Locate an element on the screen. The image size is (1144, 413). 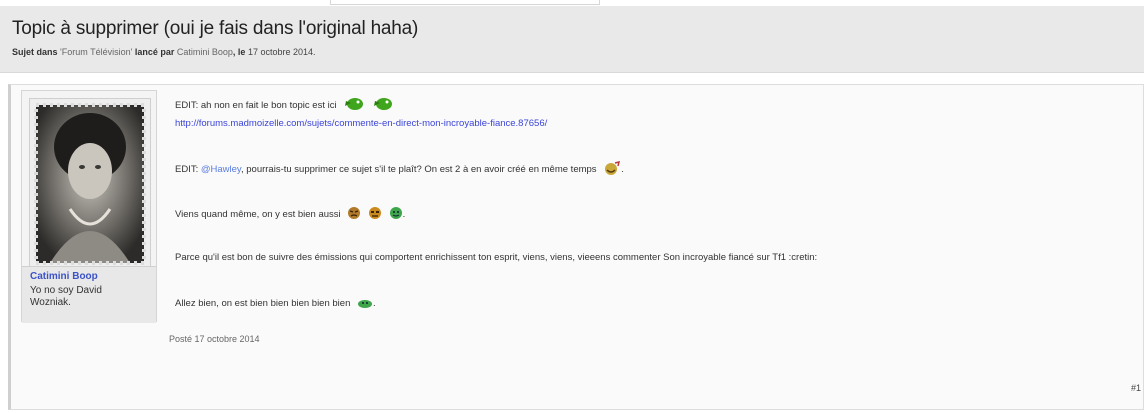
meta-prefix: Sujet dans is located at coordinates (35, 52).